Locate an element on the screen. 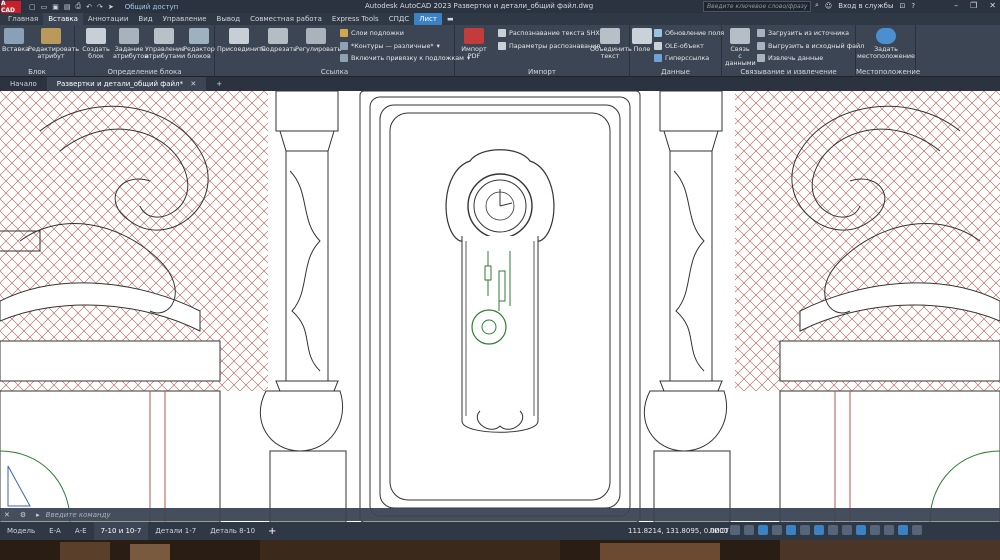 This screenshot has width=1000, height=560. frames-icon is located at coordinates (344, 46).